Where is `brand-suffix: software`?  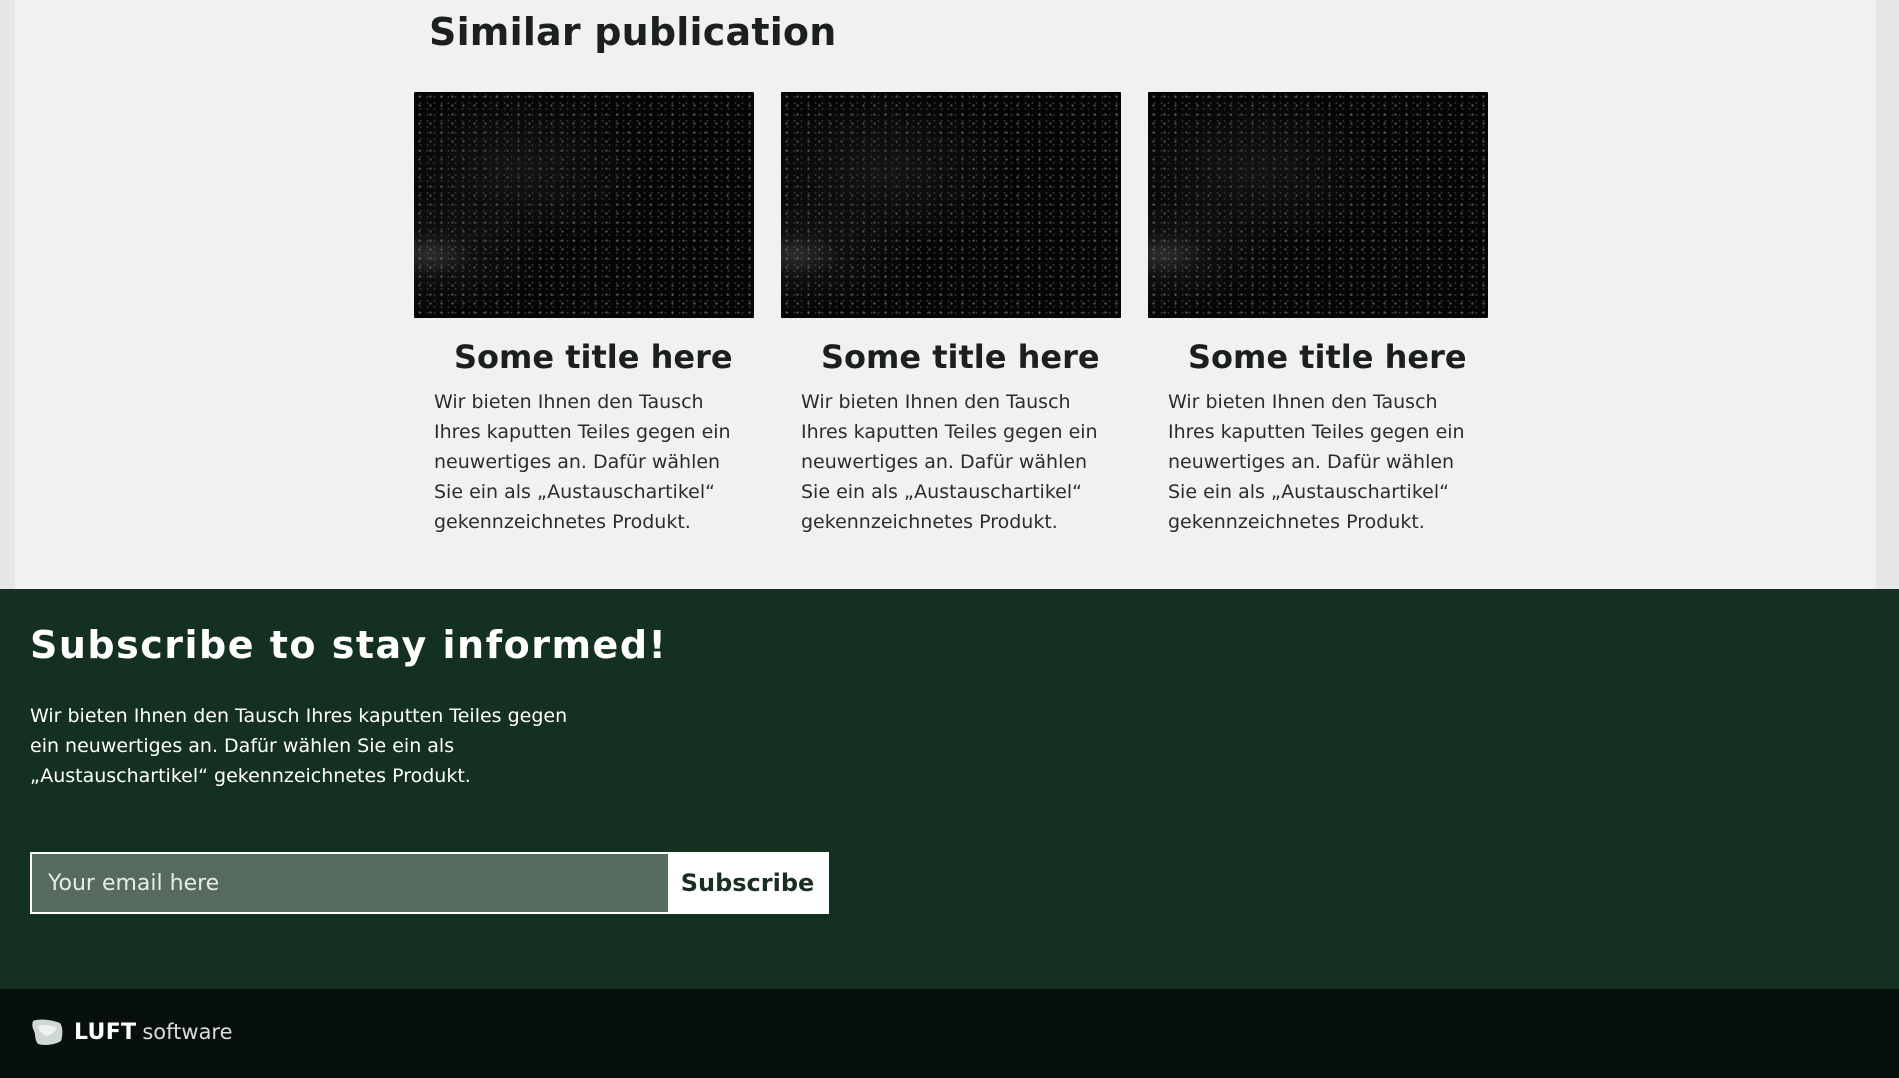 brand-suffix: software is located at coordinates (187, 1032).